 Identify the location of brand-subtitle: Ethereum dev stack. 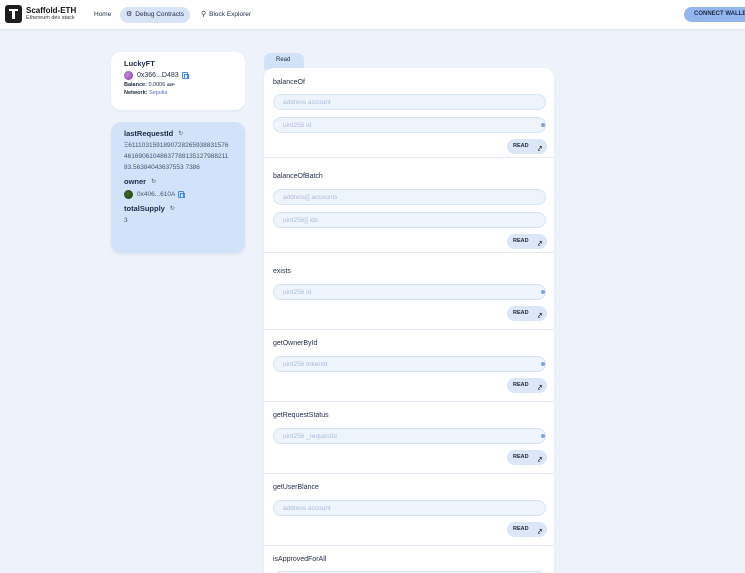
(50, 18).